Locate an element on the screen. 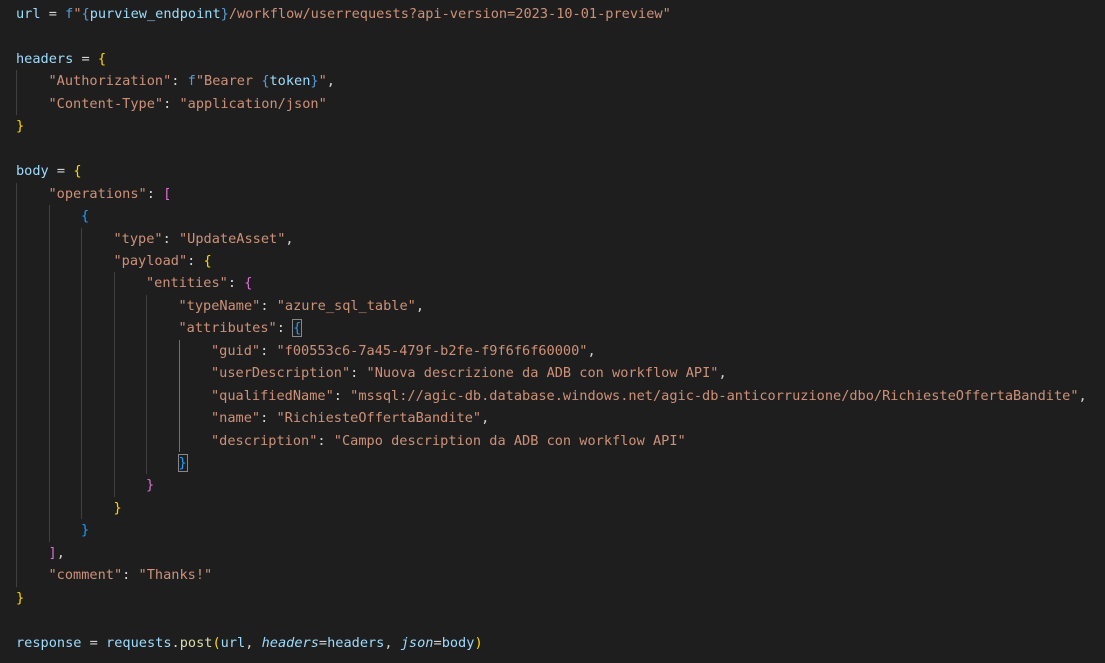  code-token: " is located at coordinates (77, 14).